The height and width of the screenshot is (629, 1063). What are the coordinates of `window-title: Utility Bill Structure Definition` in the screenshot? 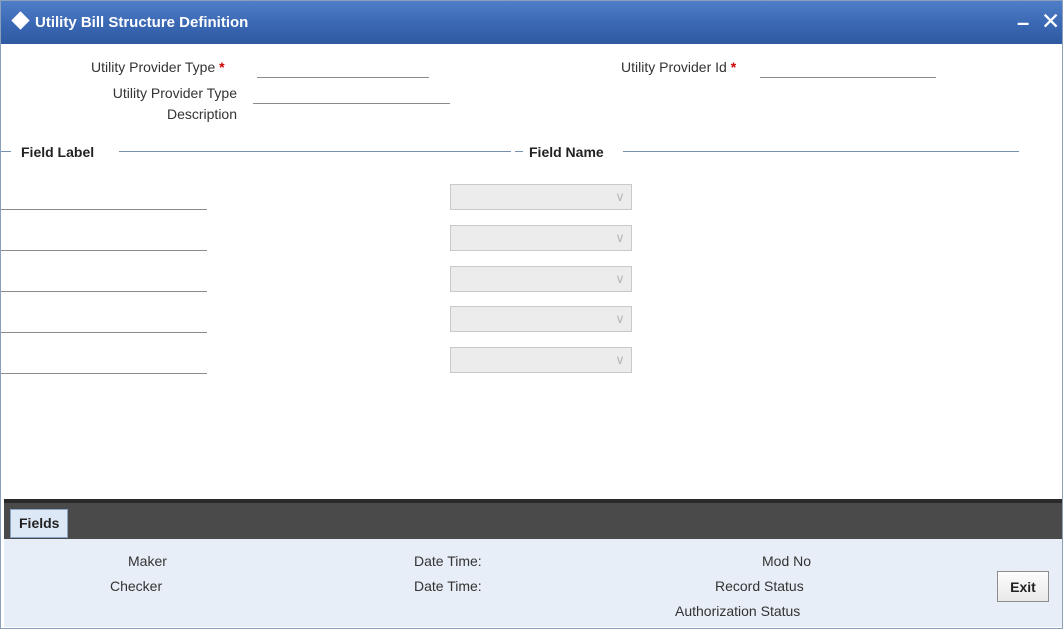 It's located at (142, 22).